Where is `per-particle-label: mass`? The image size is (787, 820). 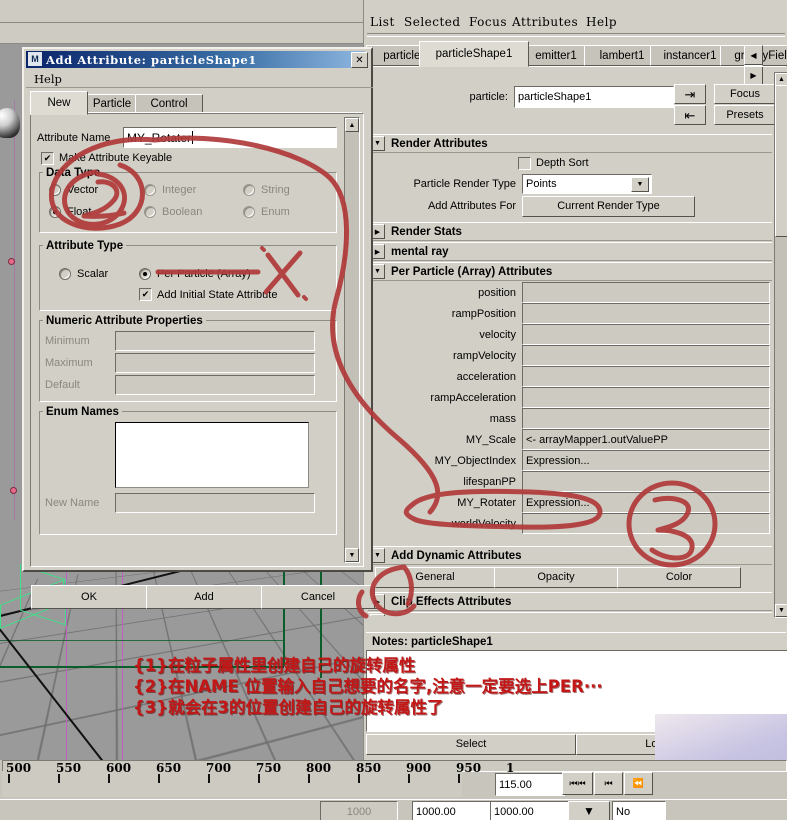
per-particle-label: mass is located at coordinates (502, 418).